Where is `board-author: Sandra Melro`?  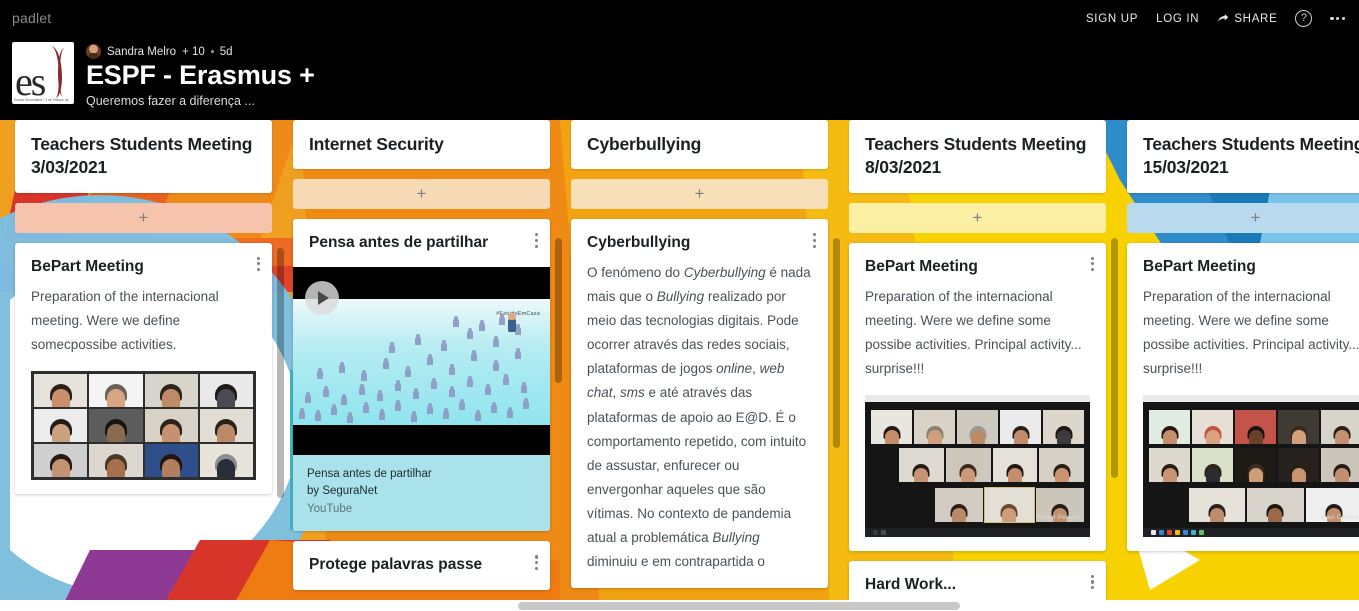 board-author: Sandra Melro is located at coordinates (141, 52).